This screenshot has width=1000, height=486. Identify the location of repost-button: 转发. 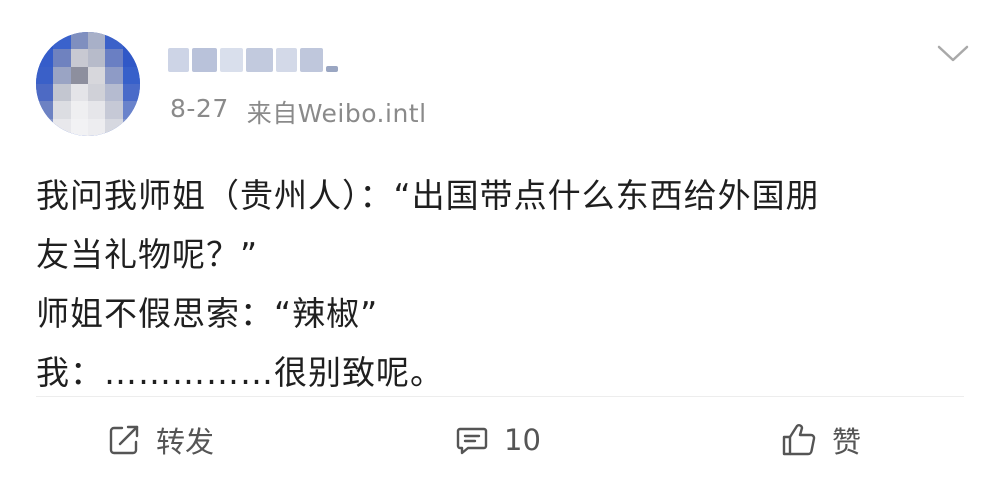
(160, 440).